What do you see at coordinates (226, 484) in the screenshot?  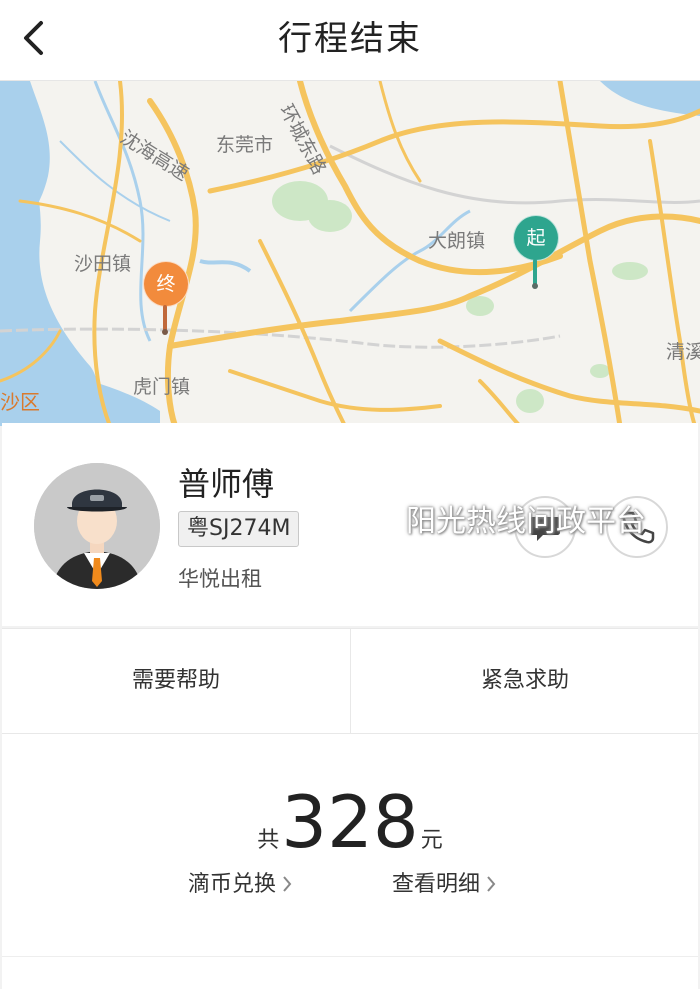 I see `driver-name: 普师傅` at bounding box center [226, 484].